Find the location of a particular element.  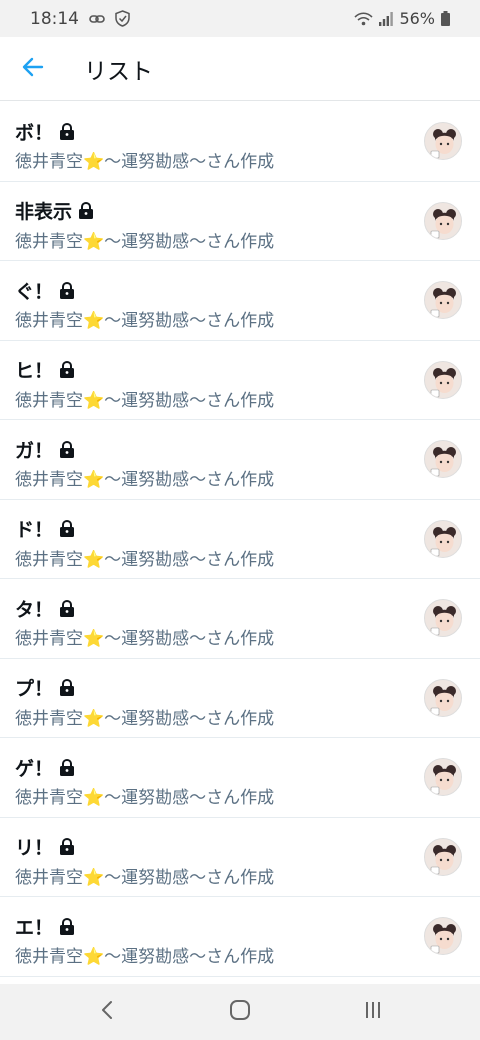

list-item-text: タ！ 徳井青空⭐〜運努勘感〜さん作成 is located at coordinates (145, 622).